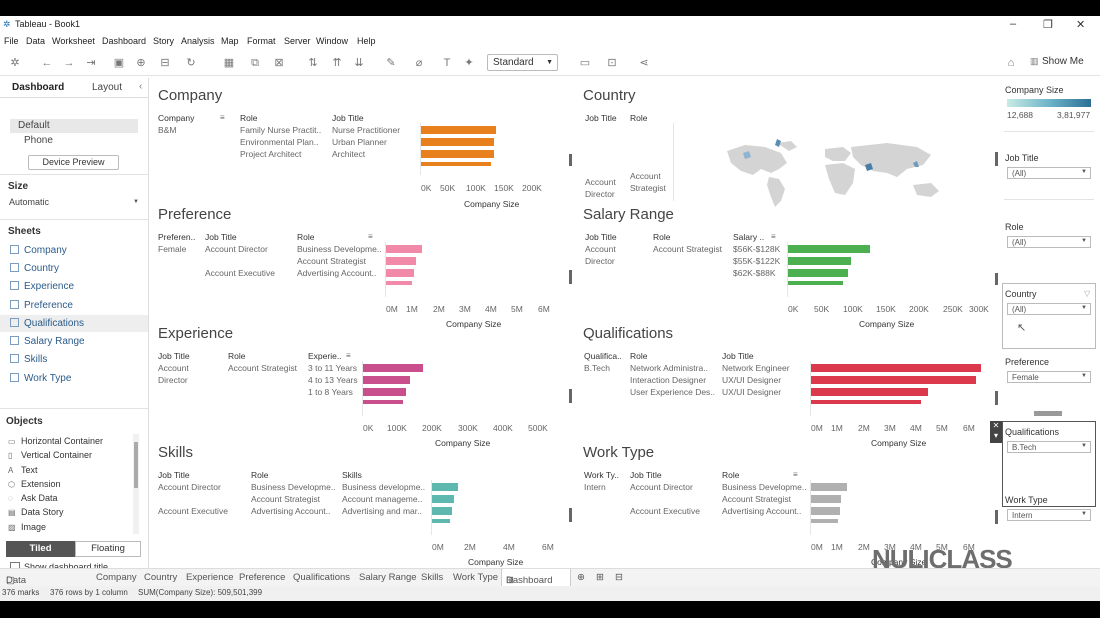  Describe the element at coordinates (852, 174) in the screenshot. I see `world-map` at that location.